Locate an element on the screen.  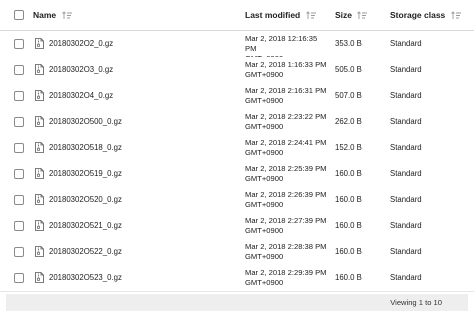
column-header-name-label: Name is located at coordinates (45, 15).